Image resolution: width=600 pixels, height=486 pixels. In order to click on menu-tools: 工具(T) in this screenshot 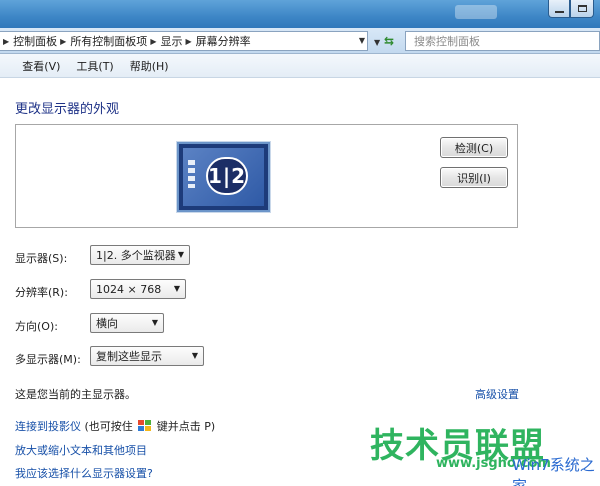, I will do `click(94, 66)`.